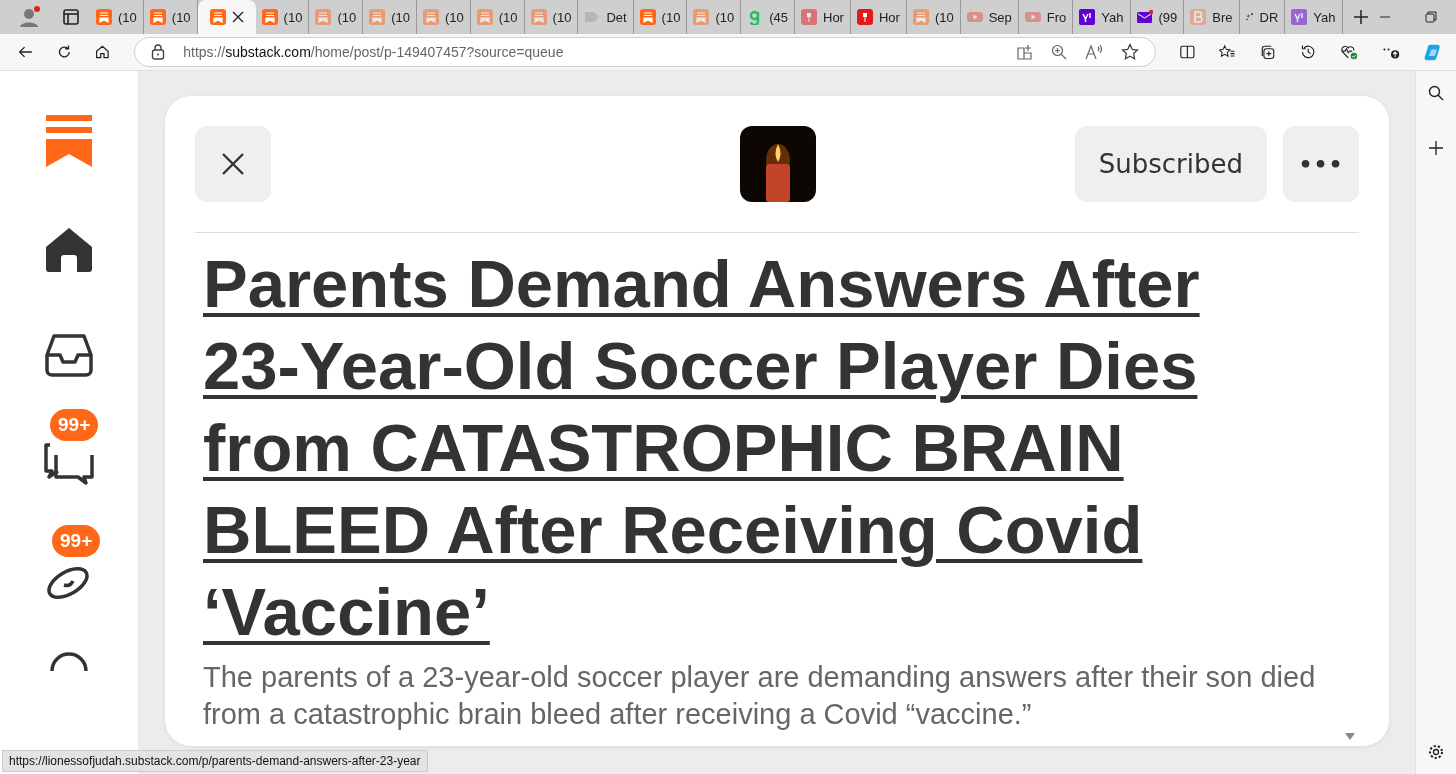 The height and width of the screenshot is (774, 1456). Describe the element at coordinates (1350, 736) in the screenshot. I see `scroll-down-icon` at that location.